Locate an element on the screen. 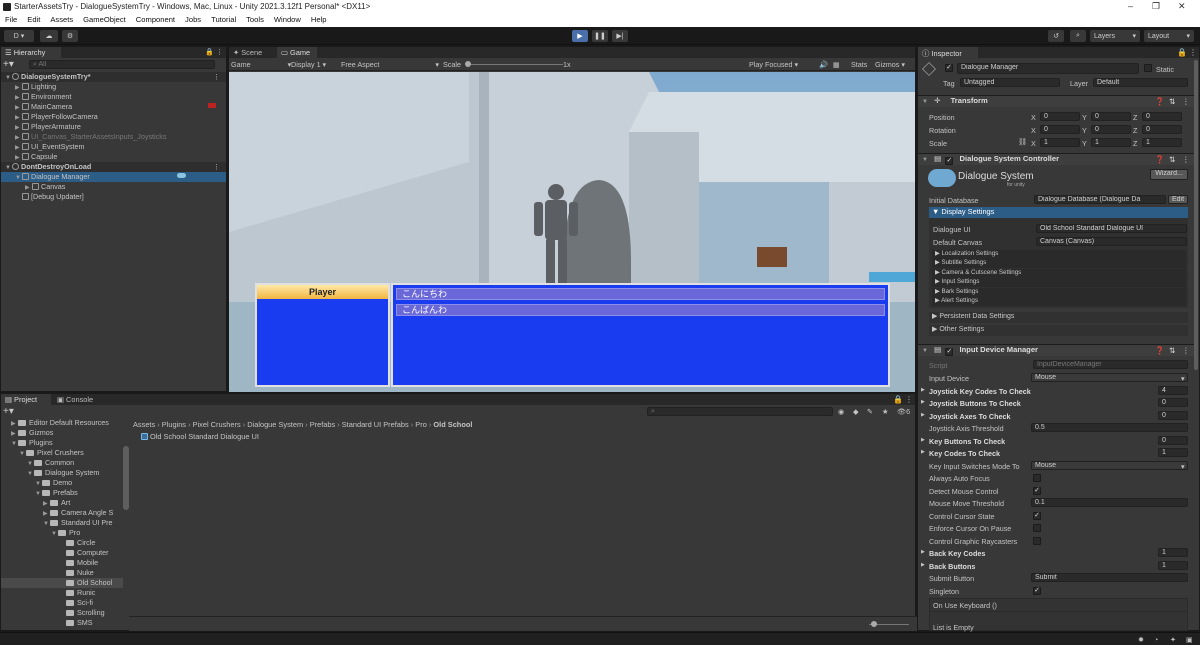 The image size is (1200, 645). help-icon: ❓ is located at coordinates (1159, 159).